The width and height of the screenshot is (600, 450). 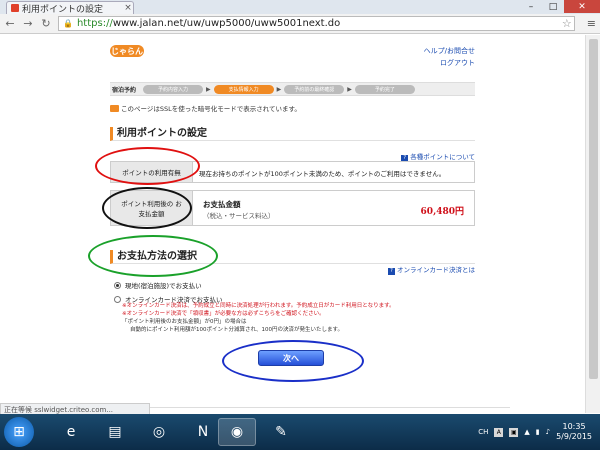 What do you see at coordinates (567, 23) in the screenshot?
I see `bookmark-star-icon: ☆` at bounding box center [567, 23].